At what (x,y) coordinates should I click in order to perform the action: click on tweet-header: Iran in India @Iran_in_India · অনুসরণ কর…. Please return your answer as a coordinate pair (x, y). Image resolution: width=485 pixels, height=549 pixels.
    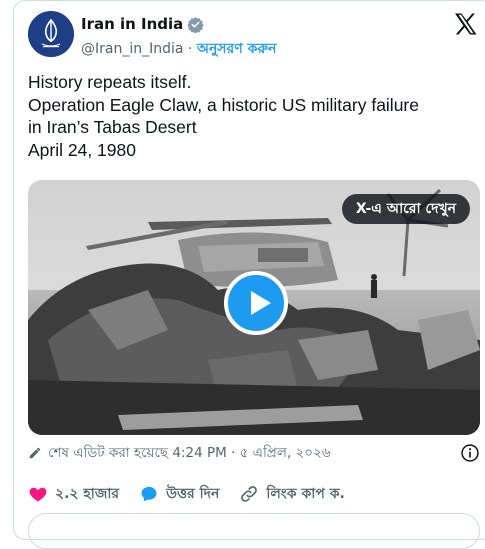
    Looking at the image, I should click on (253, 34).